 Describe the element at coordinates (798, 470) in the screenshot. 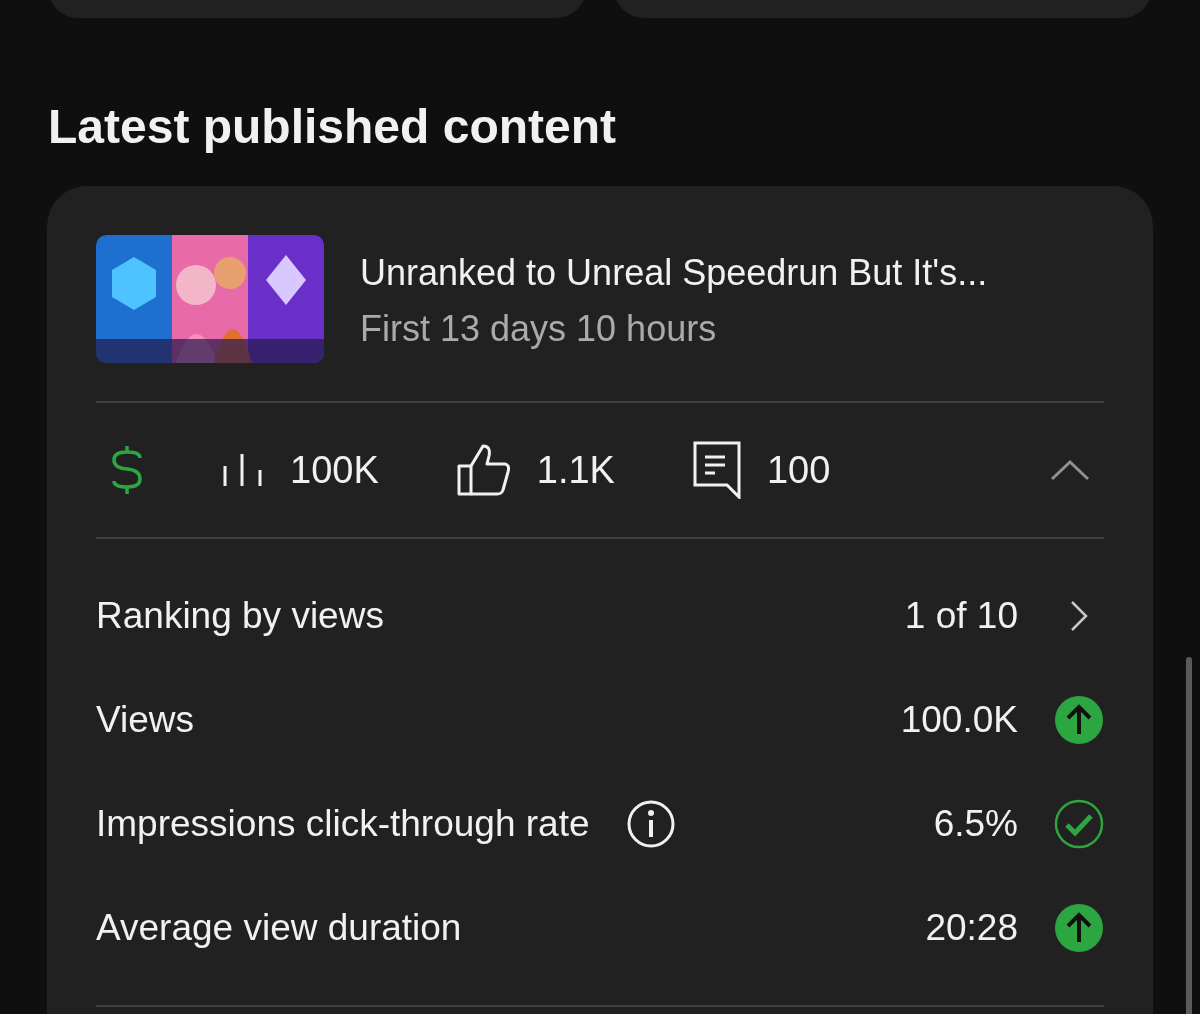

I see `stat-count: 100` at that location.